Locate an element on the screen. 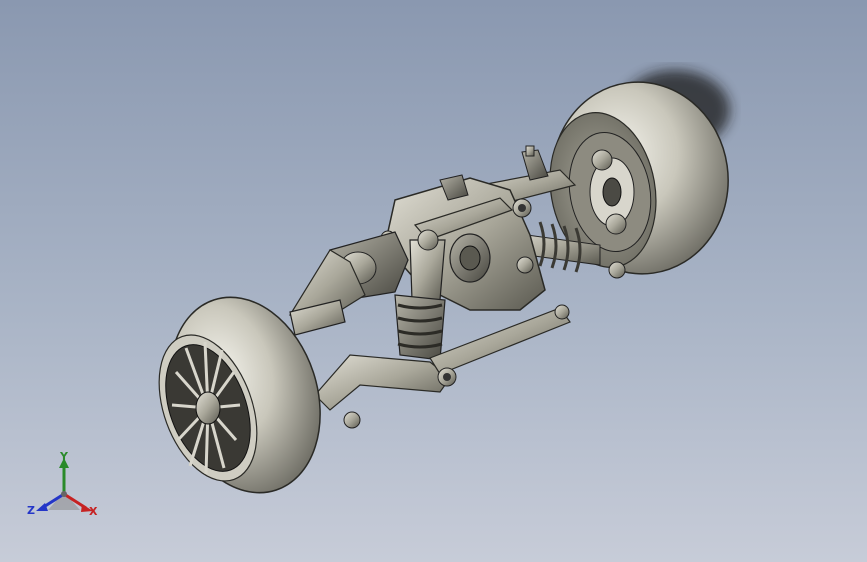 Image resolution: width=867 pixels, height=562 pixels. lower-link is located at coordinates (500, 341).